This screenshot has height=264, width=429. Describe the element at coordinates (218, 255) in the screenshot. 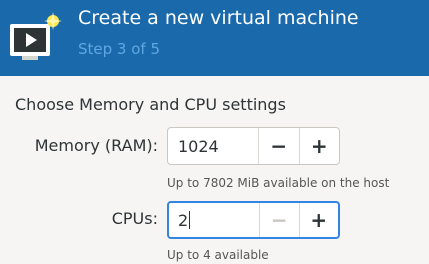

I see `cpus-hint: Up to 4 available` at that location.